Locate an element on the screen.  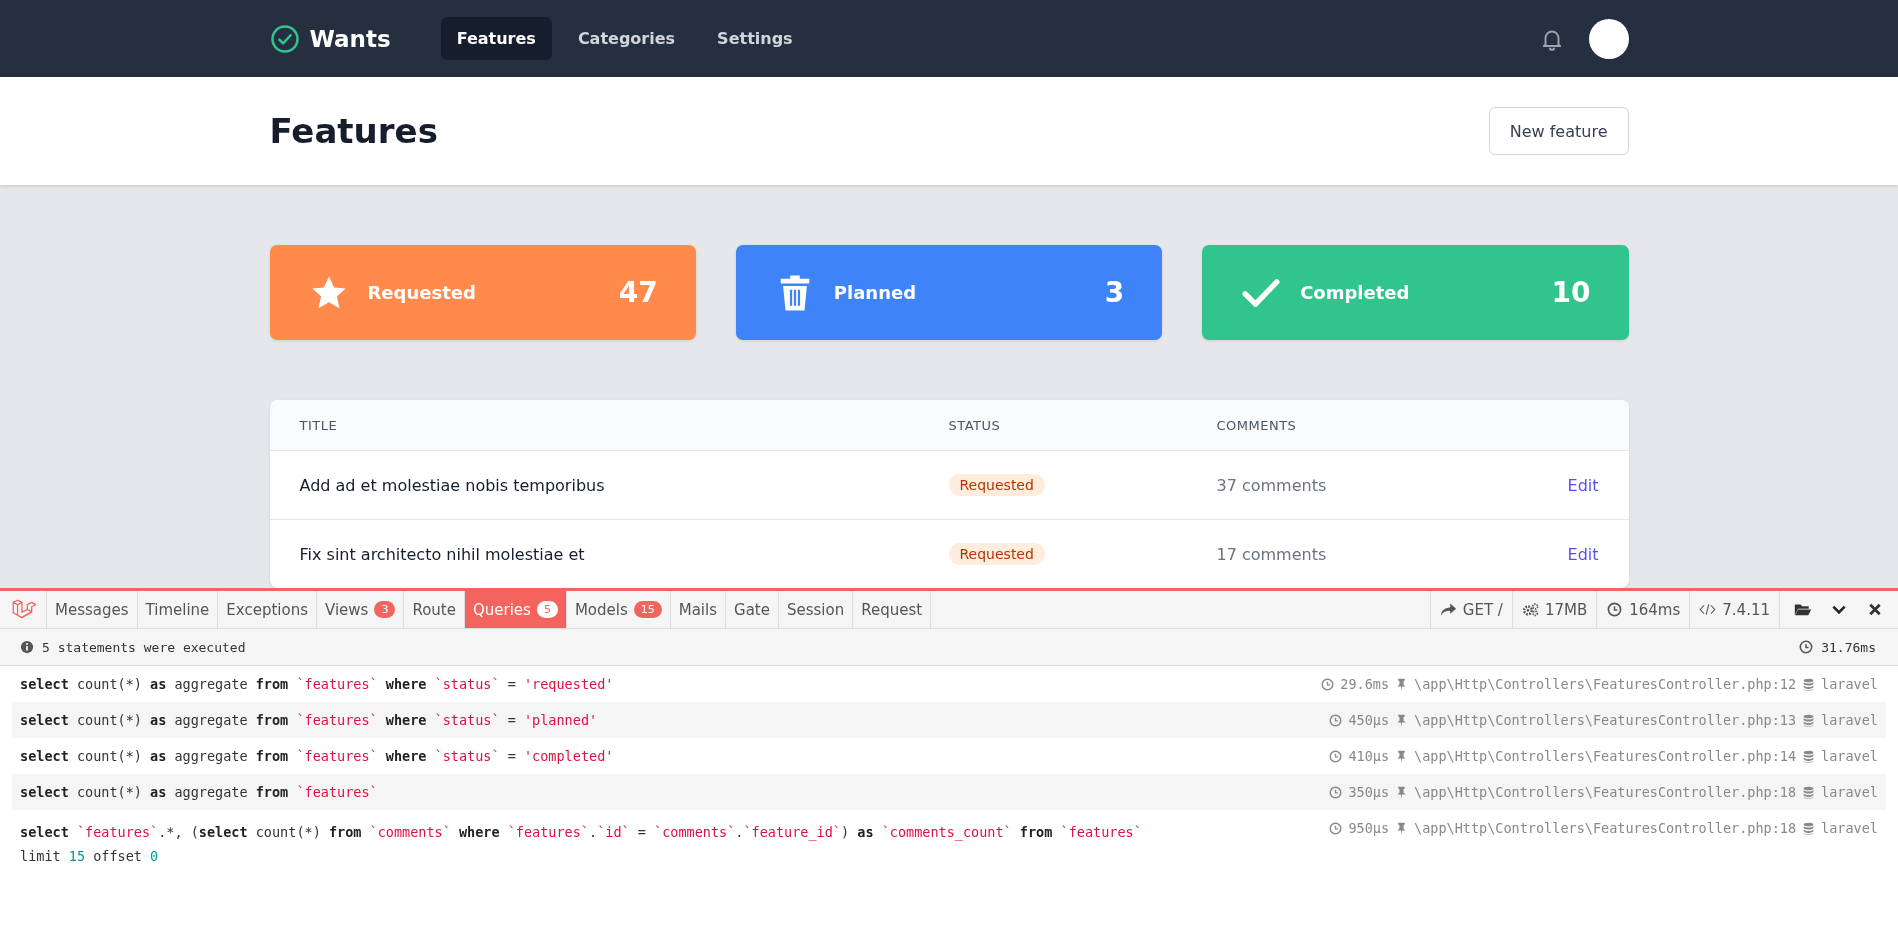
tab-label: Mails is located at coordinates (698, 609).